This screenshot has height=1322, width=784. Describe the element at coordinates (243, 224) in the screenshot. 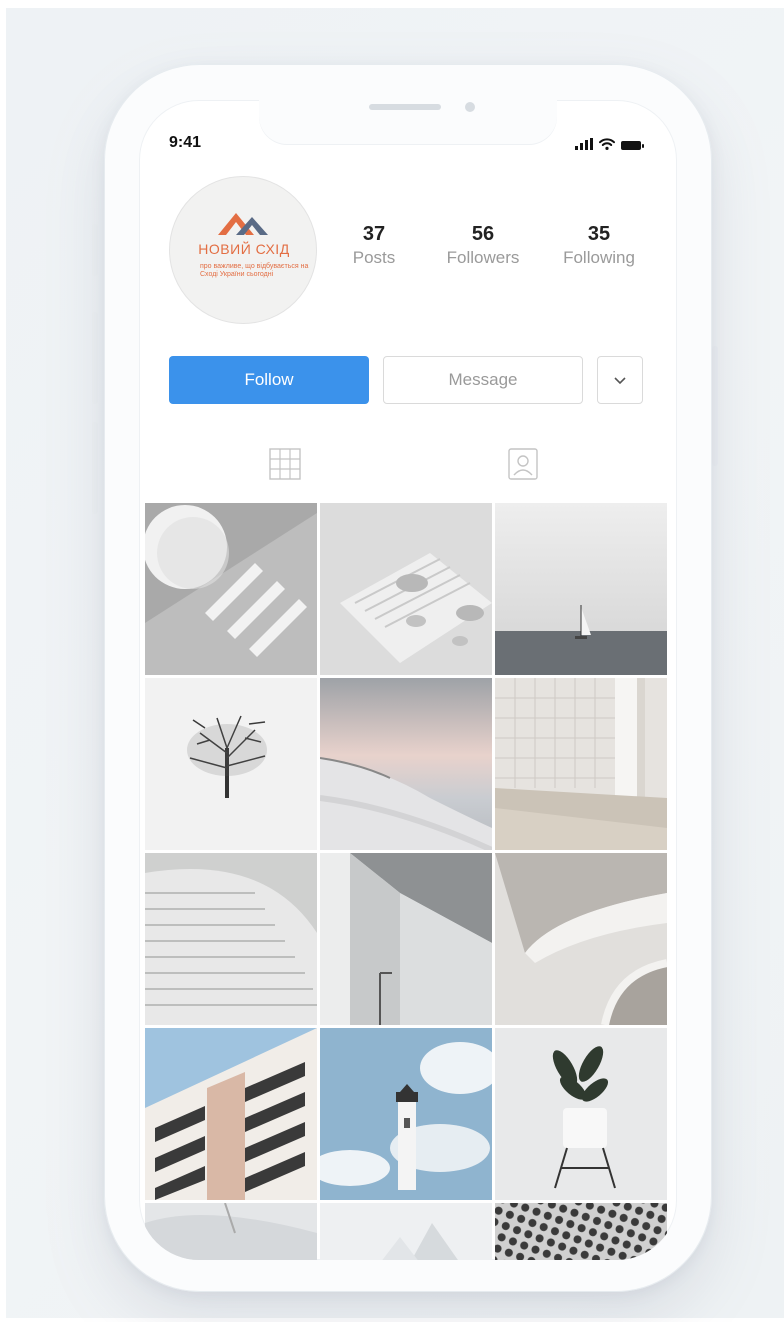

I see `logo-icon` at that location.